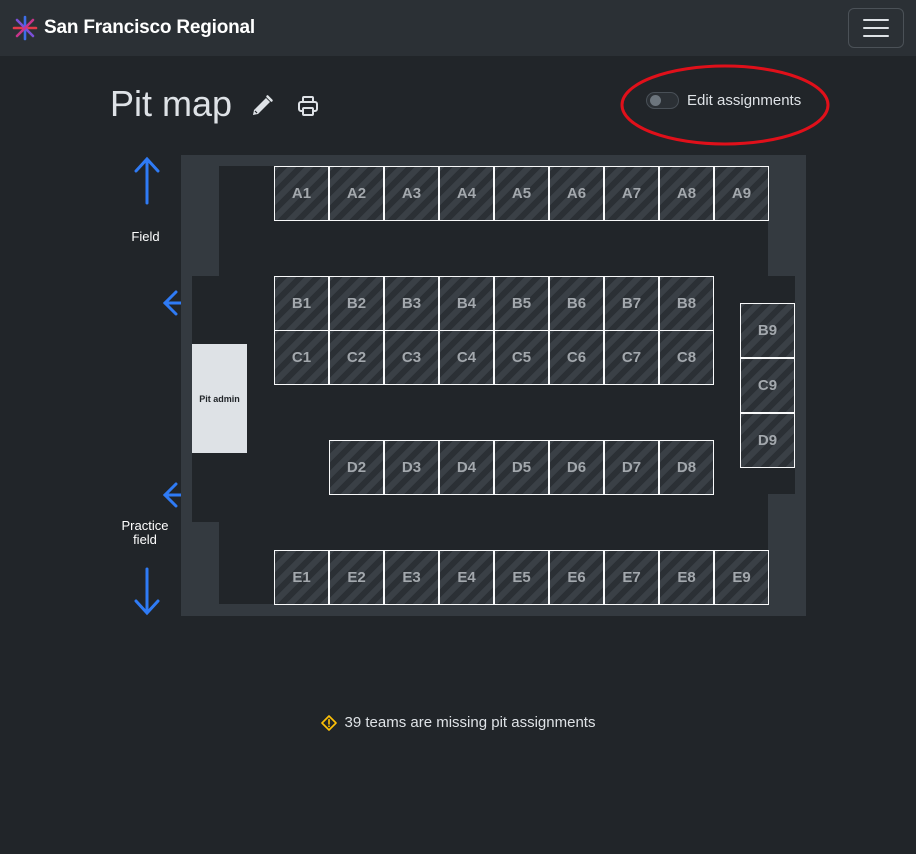 The image size is (916, 854). What do you see at coordinates (411, 467) in the screenshot?
I see `pit-d3: D3` at bounding box center [411, 467].